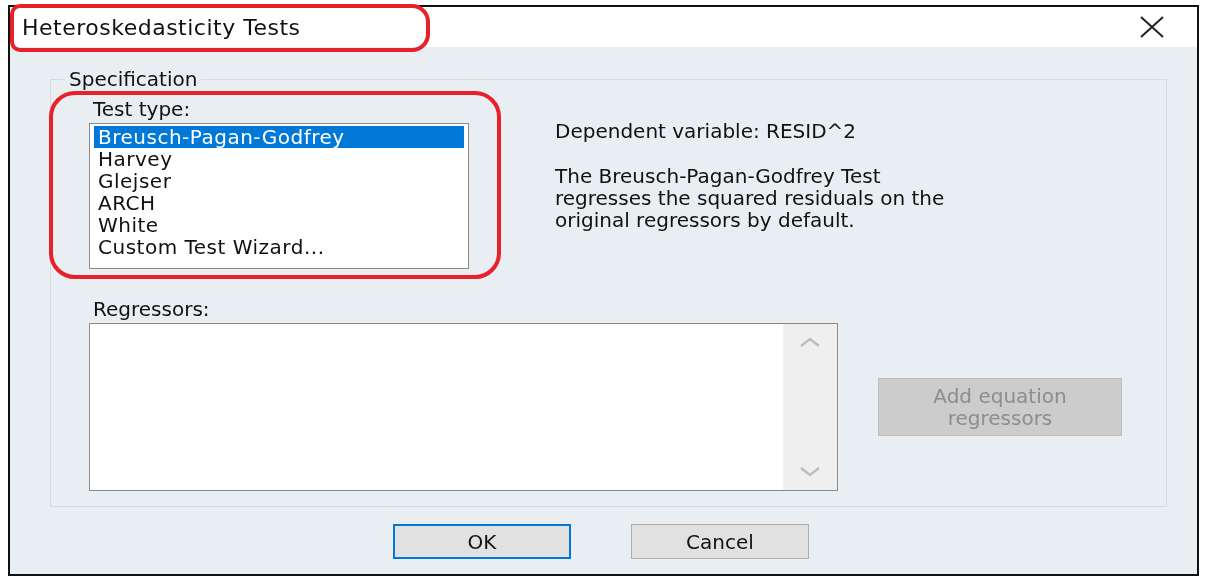 The height and width of the screenshot is (579, 1208). Describe the element at coordinates (482, 541) in the screenshot. I see `ok-button: OK` at that location.